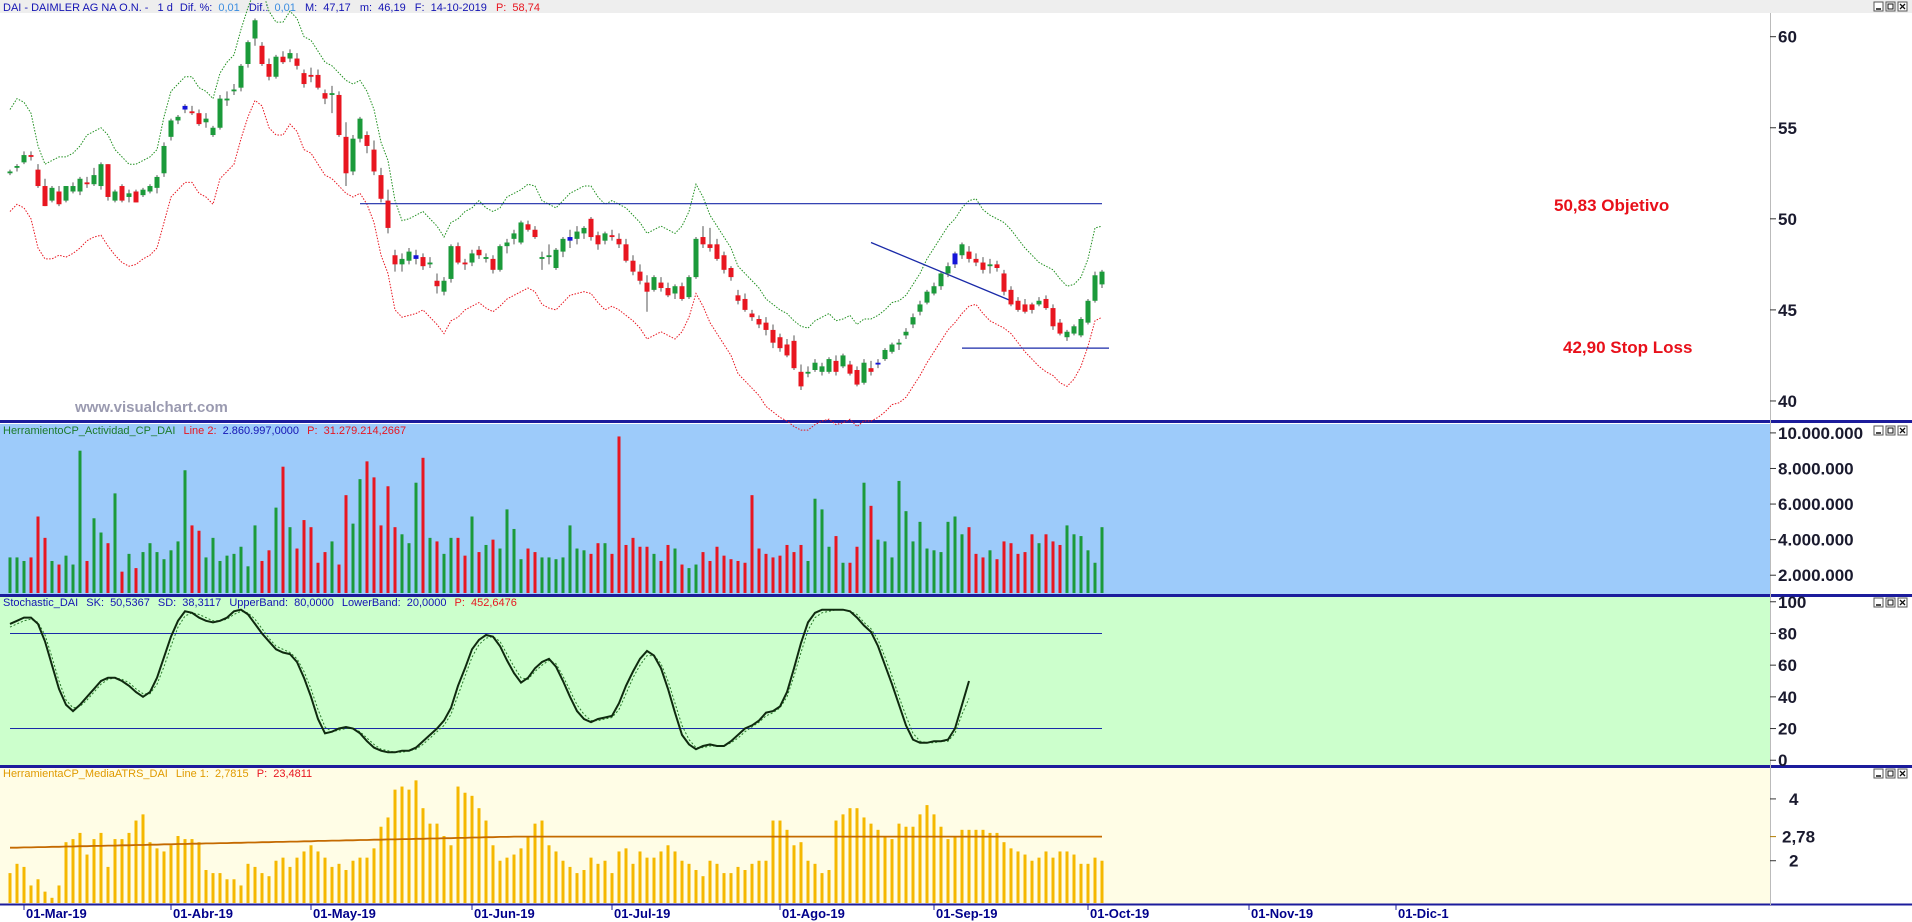  Describe the element at coordinates (1820, 433) in the screenshot. I see `volume-tick-label: 10.000.000` at that location.